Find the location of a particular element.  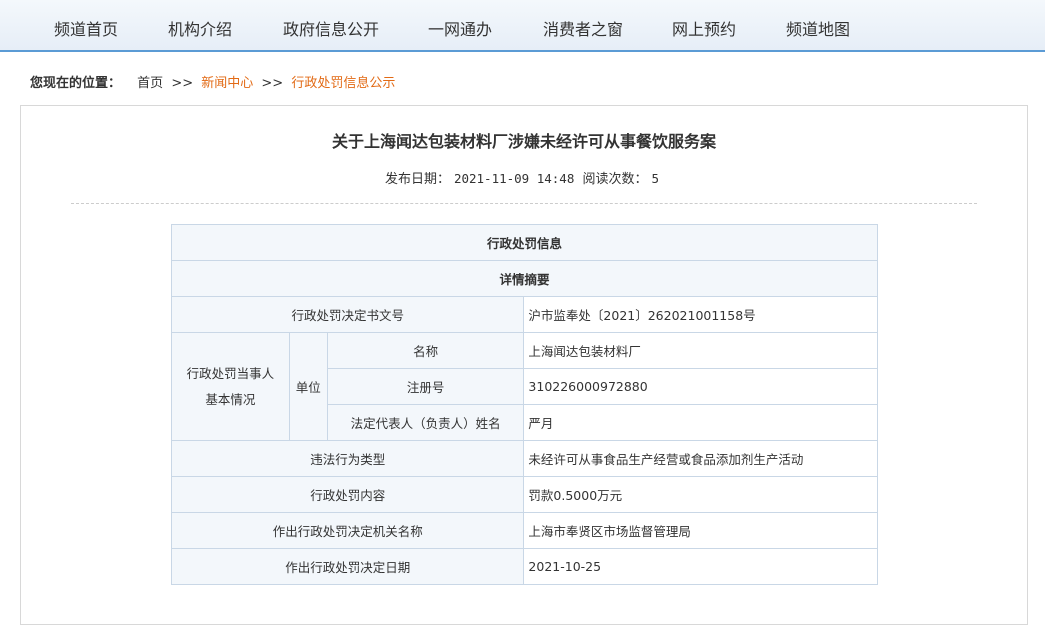

decision-date-label: 作出行政处罚决定日期 is located at coordinates (347, 566).